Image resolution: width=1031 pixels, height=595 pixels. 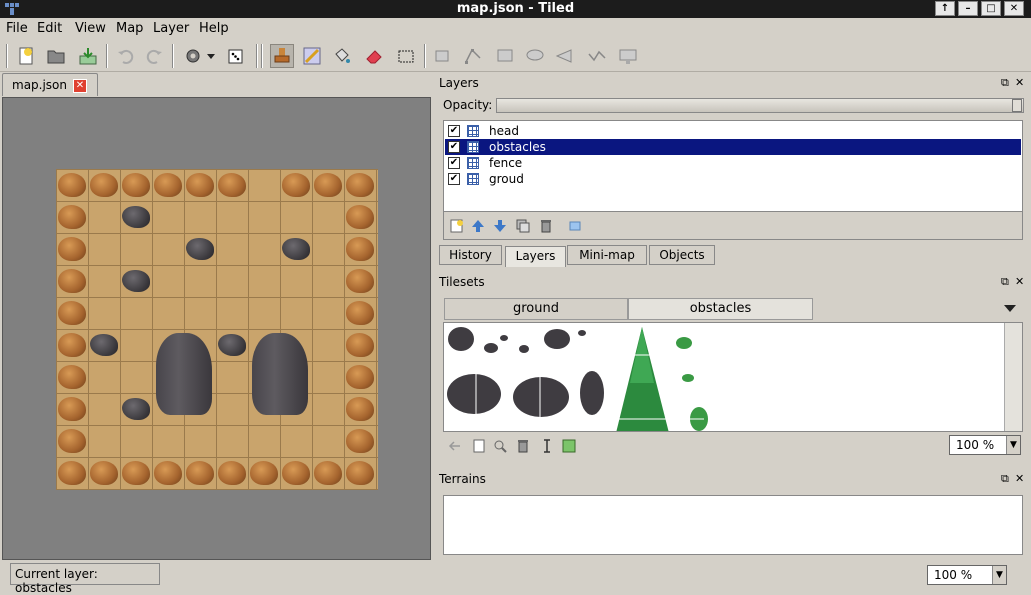 I want to click on map-zoom-select: 100 % ▼, so click(x=967, y=575).